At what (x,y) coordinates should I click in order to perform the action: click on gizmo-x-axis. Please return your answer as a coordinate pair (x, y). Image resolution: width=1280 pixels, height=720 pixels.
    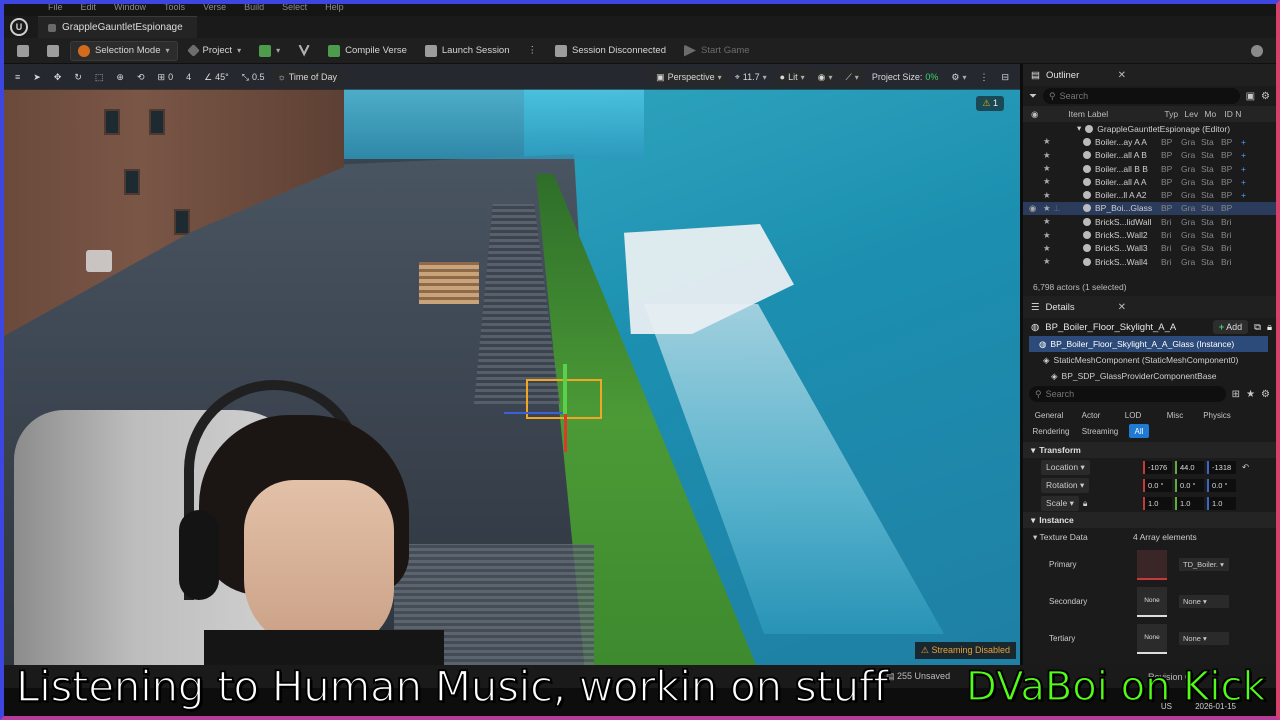
    Looking at the image, I should click on (534, 413).